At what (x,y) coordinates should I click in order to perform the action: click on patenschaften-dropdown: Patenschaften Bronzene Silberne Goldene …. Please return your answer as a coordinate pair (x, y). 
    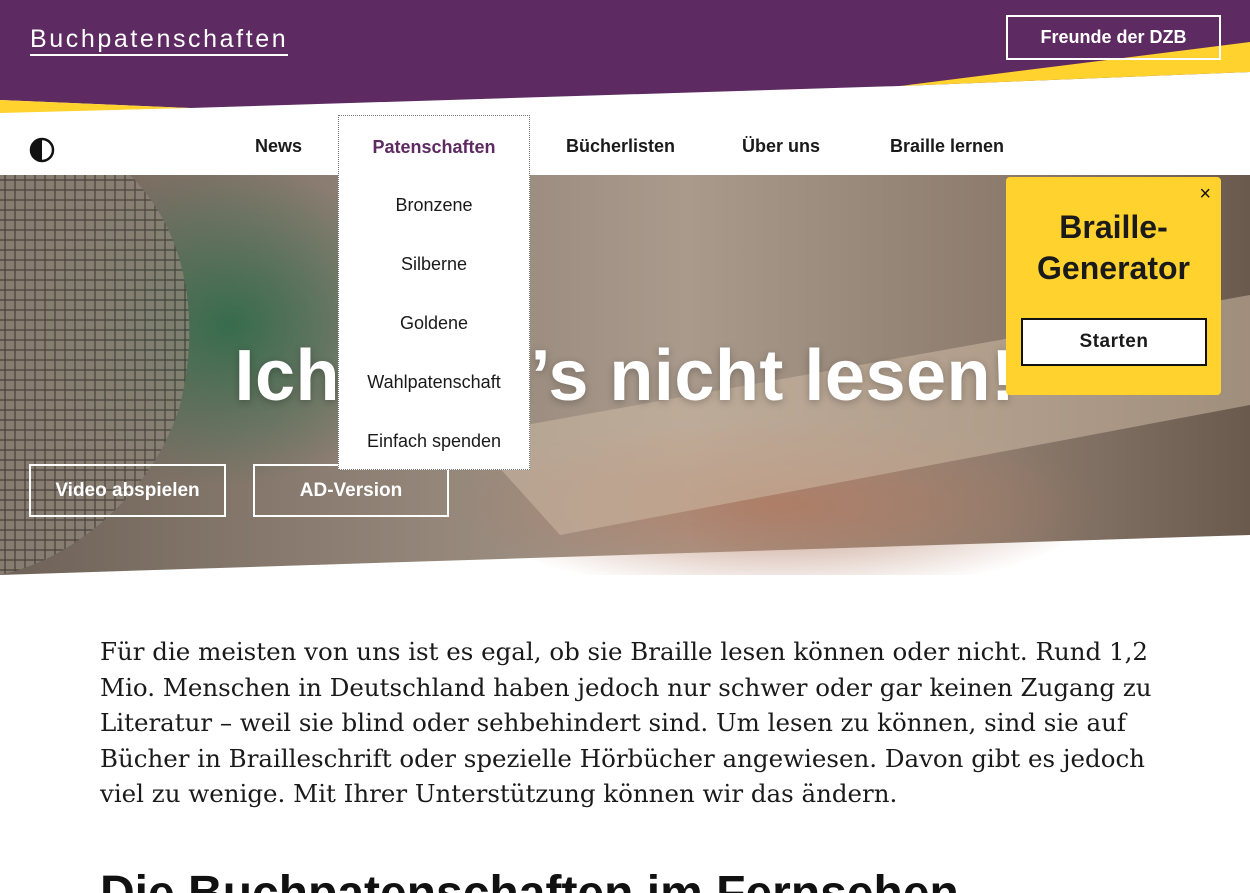
    Looking at the image, I should click on (434, 292).